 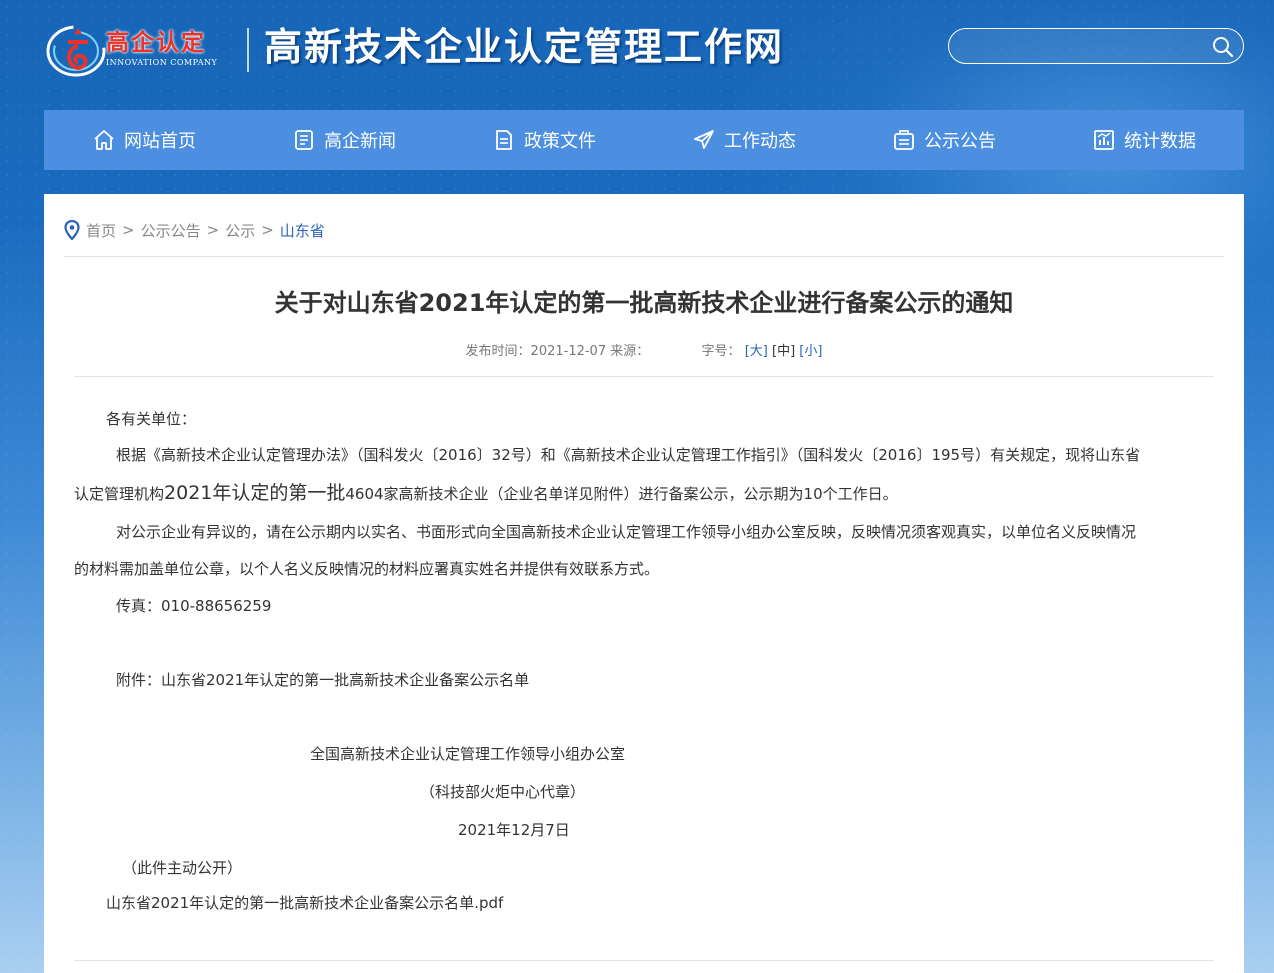 I want to click on font-size-medium-button: [中], so click(x=783, y=351).